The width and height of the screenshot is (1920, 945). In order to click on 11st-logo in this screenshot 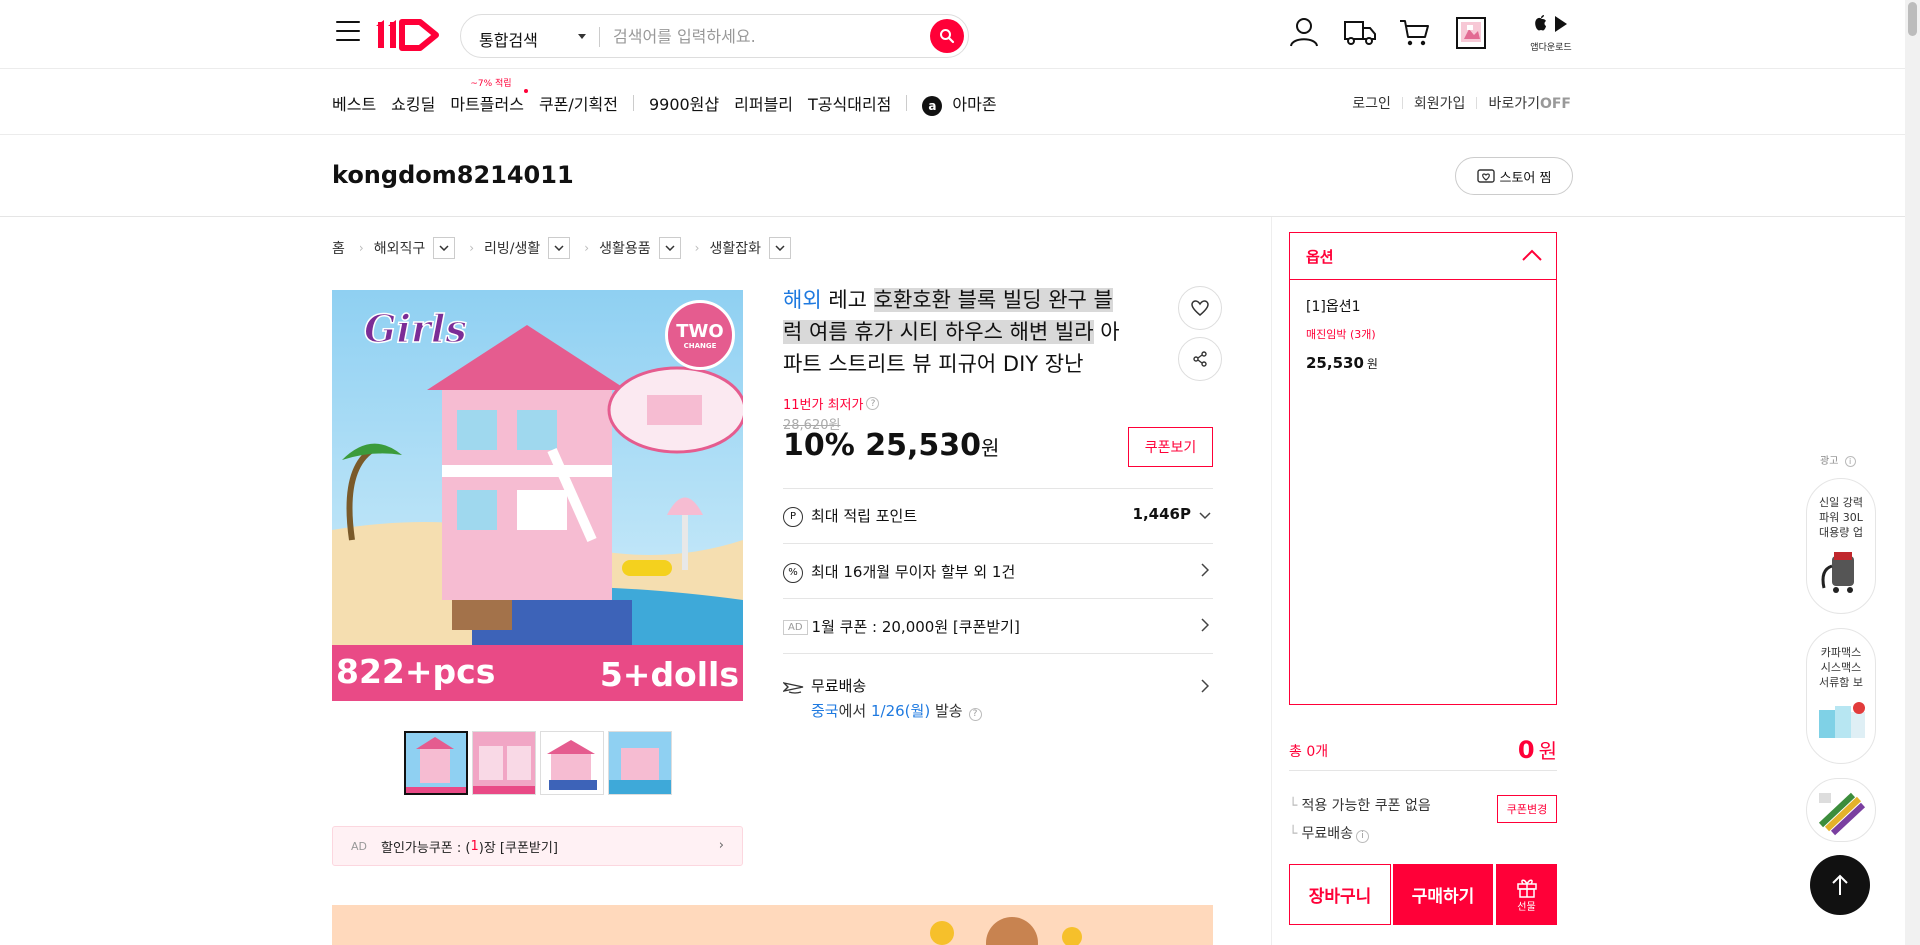, I will do `click(412, 34)`.